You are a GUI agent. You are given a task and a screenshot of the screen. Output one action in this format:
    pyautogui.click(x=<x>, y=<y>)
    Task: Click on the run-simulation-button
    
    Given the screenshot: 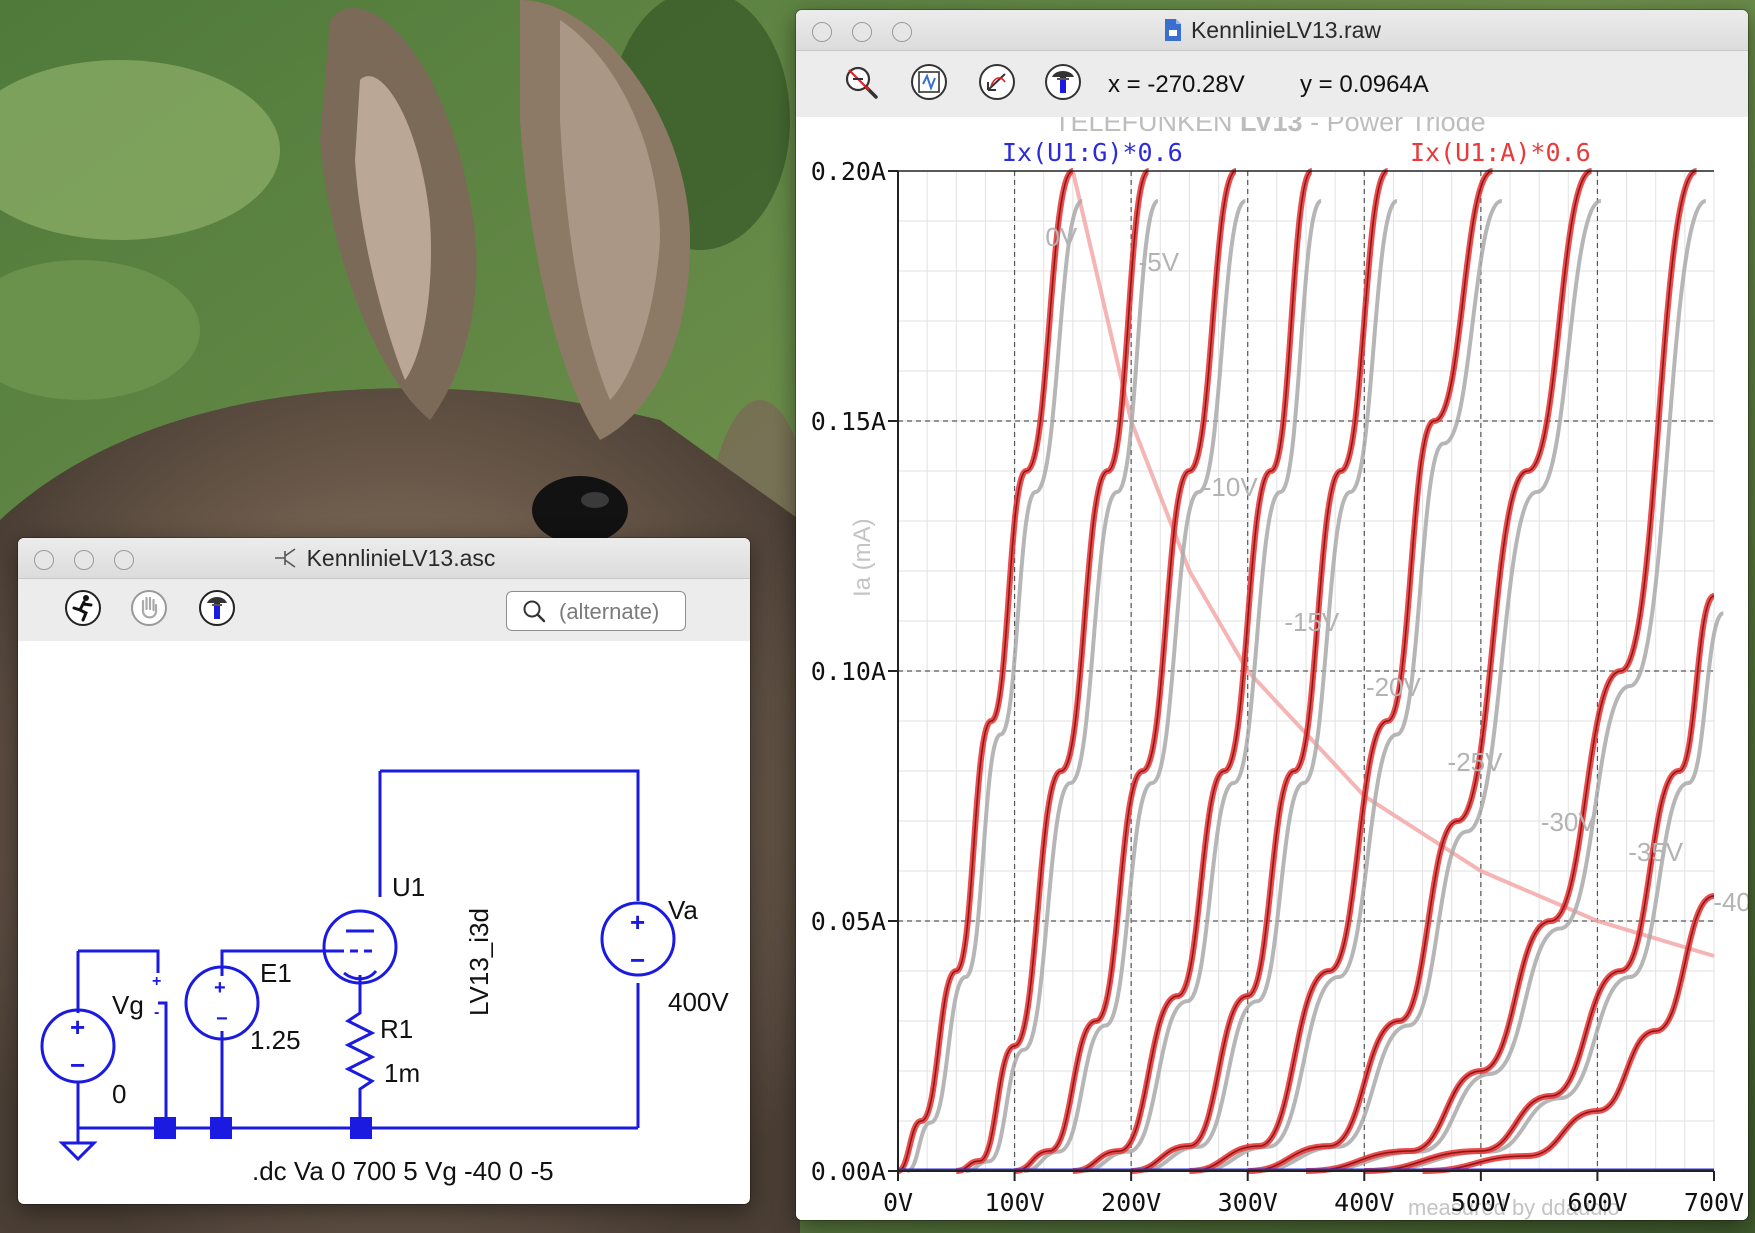 What is the action you would take?
    pyautogui.click(x=83, y=608)
    